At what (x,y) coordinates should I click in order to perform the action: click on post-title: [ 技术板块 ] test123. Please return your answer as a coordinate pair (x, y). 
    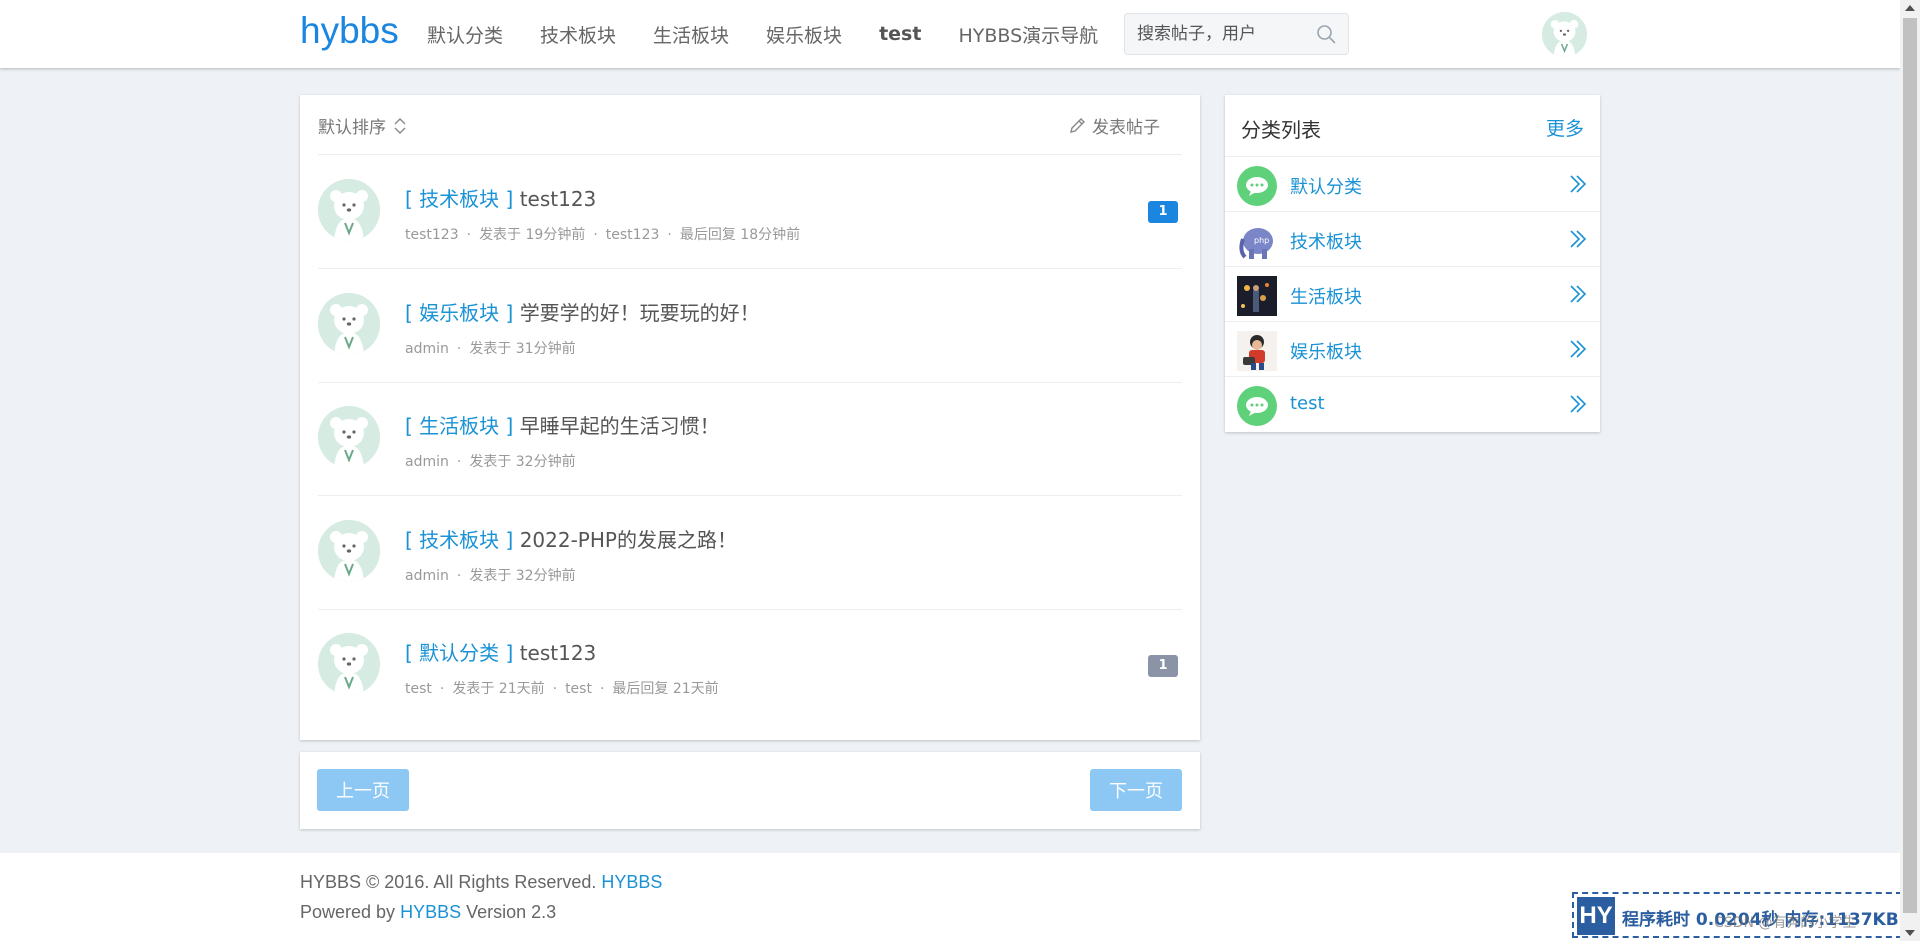
    Looking at the image, I should click on (500, 197).